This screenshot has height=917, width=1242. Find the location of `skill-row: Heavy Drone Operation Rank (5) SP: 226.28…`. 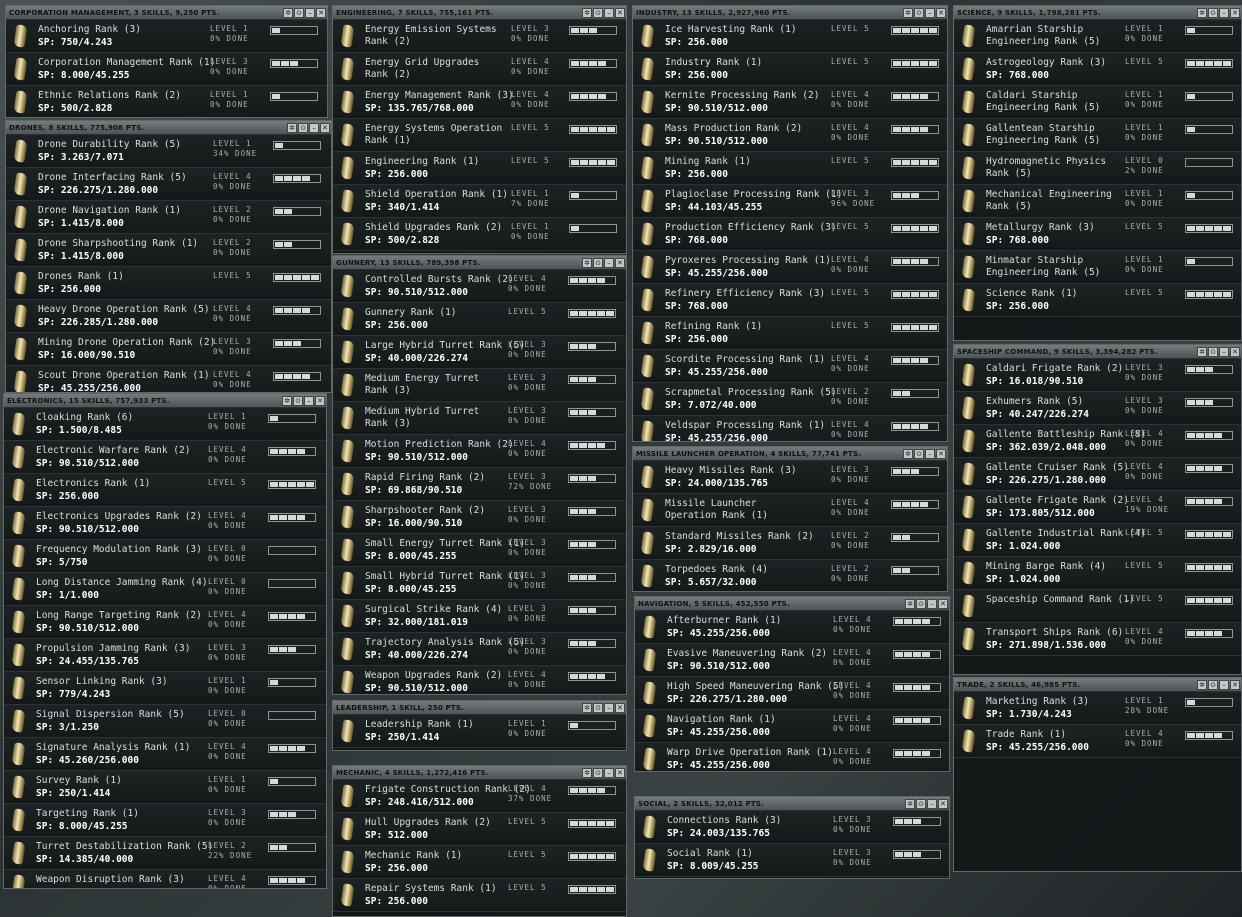

skill-row: Heavy Drone Operation Rank (5) SP: 226.28… is located at coordinates (168, 316).